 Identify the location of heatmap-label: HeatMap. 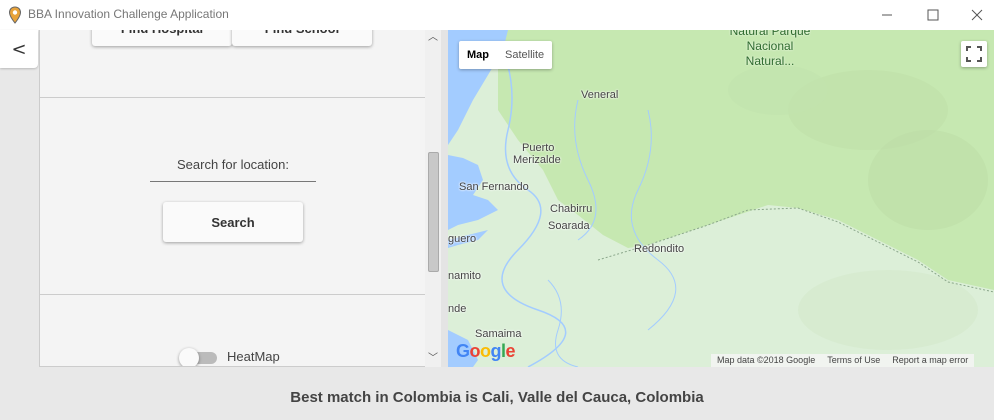
(253, 356).